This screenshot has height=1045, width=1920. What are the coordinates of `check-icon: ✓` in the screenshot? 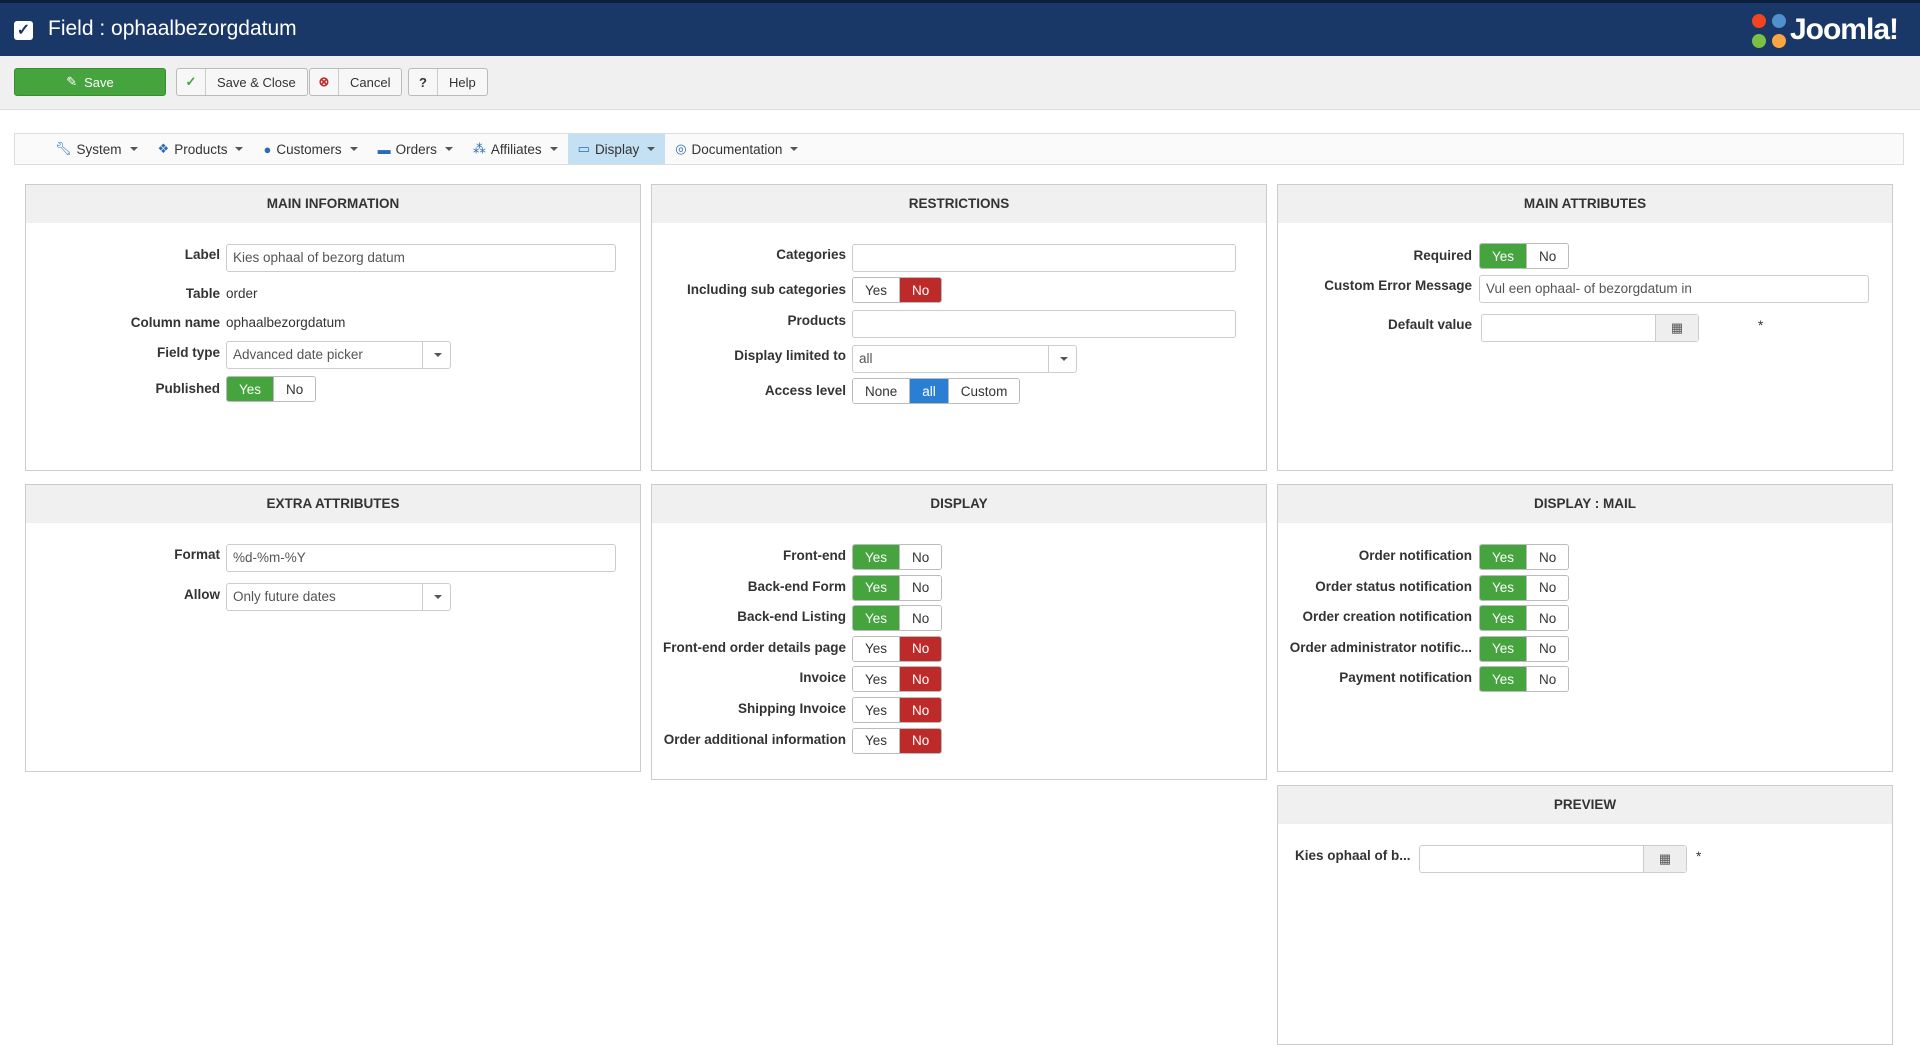 It's located at (191, 82).